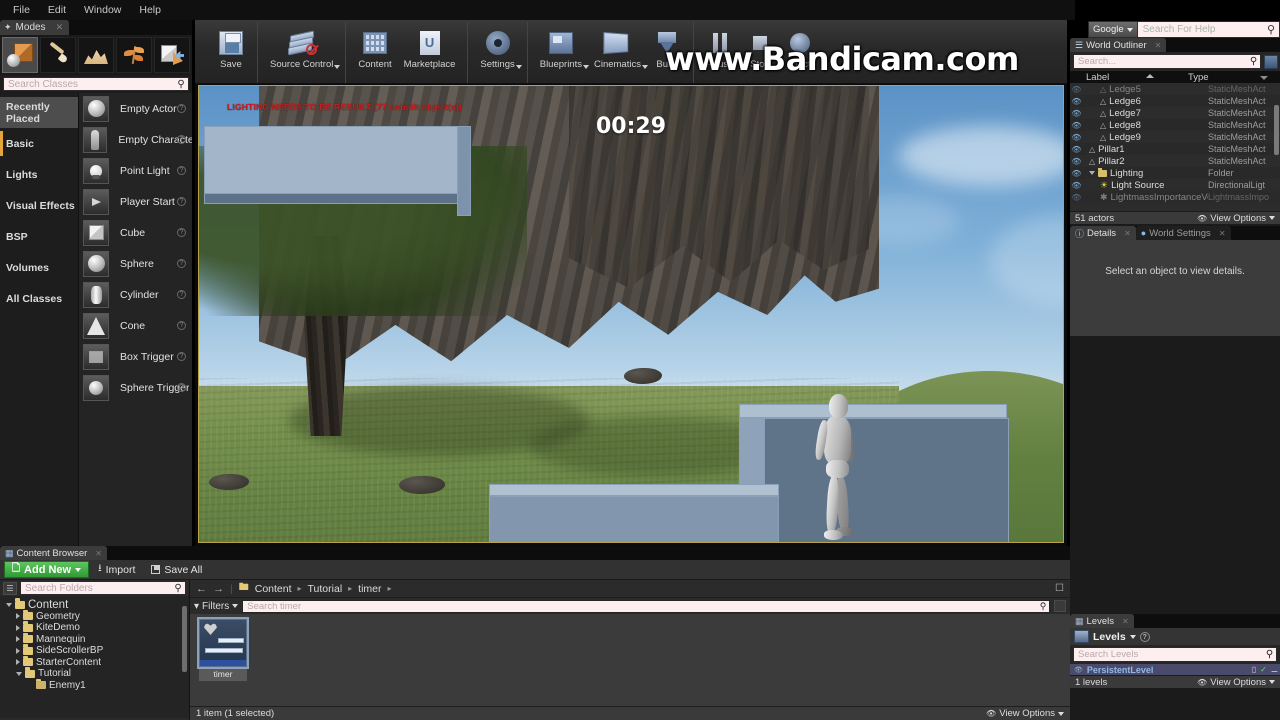  I want to click on outliner-view-options-button: 👁 View Options, so click(1236, 218).